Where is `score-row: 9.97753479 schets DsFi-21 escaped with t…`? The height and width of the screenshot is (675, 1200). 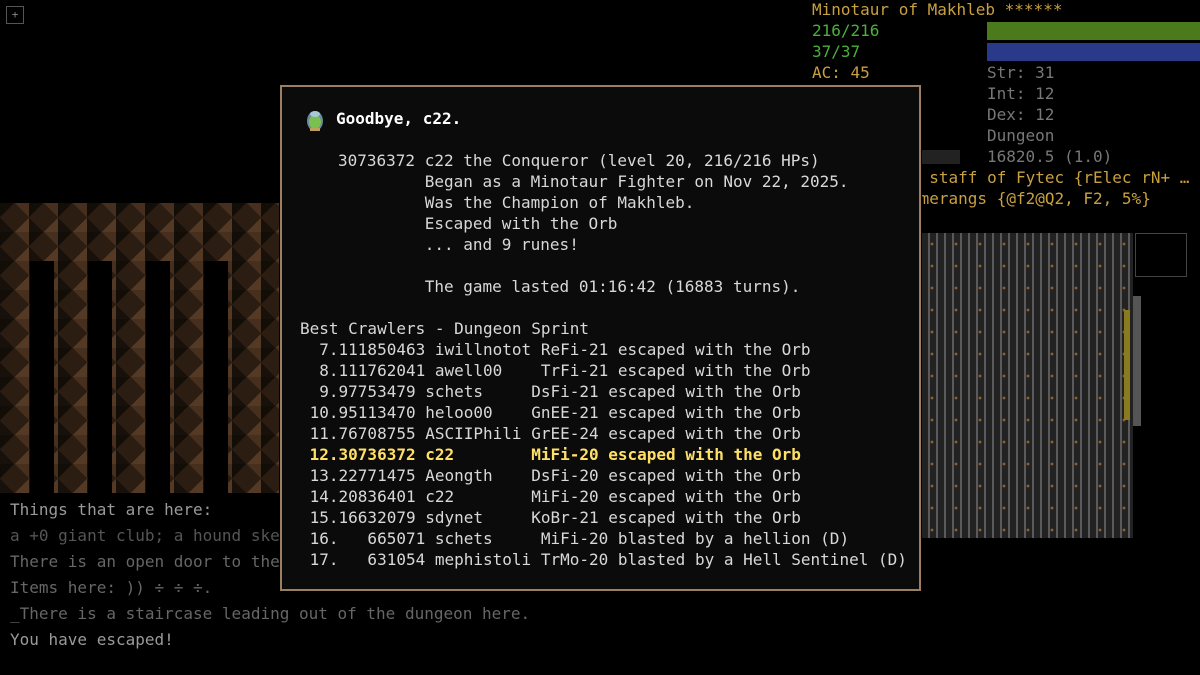 score-row: 9.97753479 schets DsFi-21 escaped with t… is located at coordinates (550, 391).